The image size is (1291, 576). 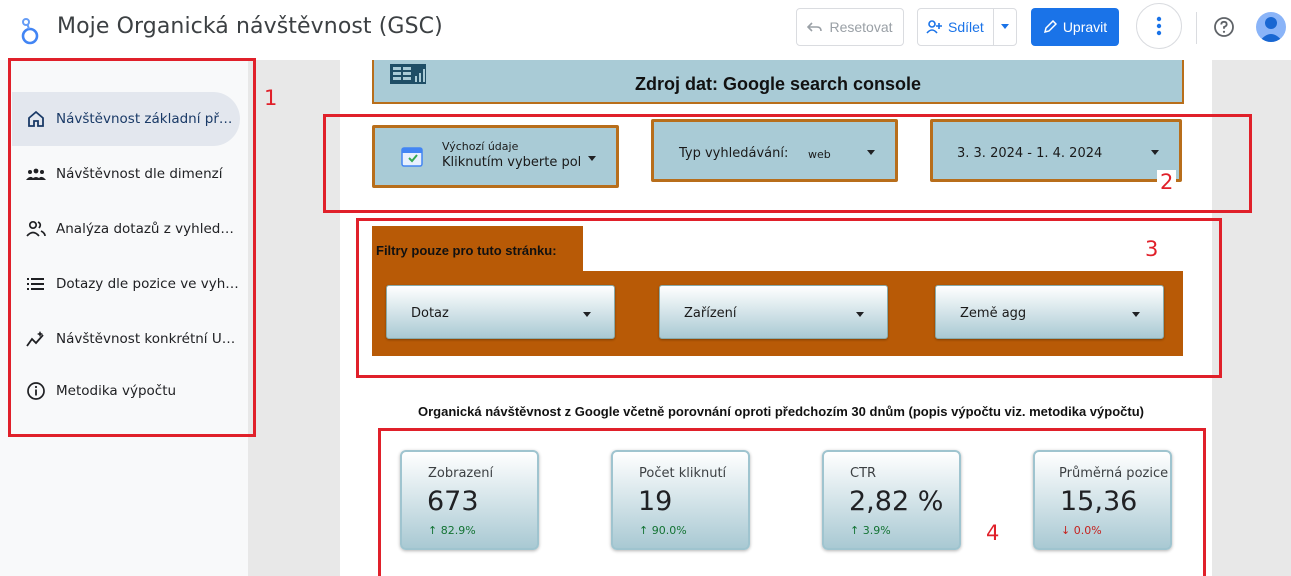 What do you see at coordinates (861, 27) in the screenshot?
I see `reset-label: Resetovat` at bounding box center [861, 27].